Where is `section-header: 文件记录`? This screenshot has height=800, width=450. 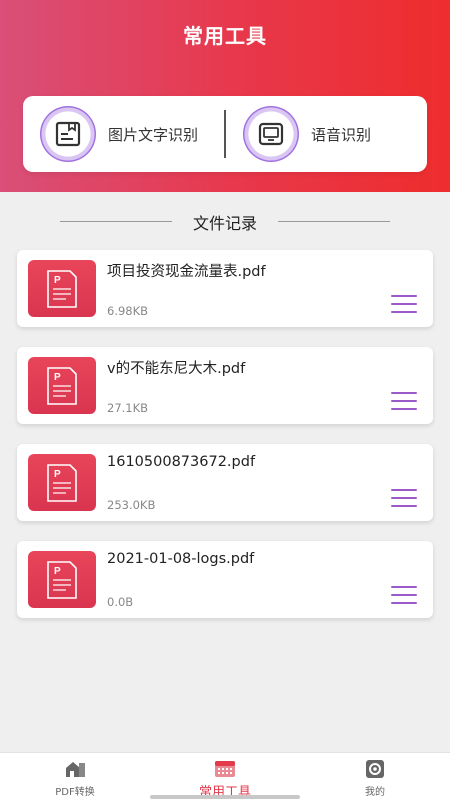 section-header: 文件记录 is located at coordinates (225, 222).